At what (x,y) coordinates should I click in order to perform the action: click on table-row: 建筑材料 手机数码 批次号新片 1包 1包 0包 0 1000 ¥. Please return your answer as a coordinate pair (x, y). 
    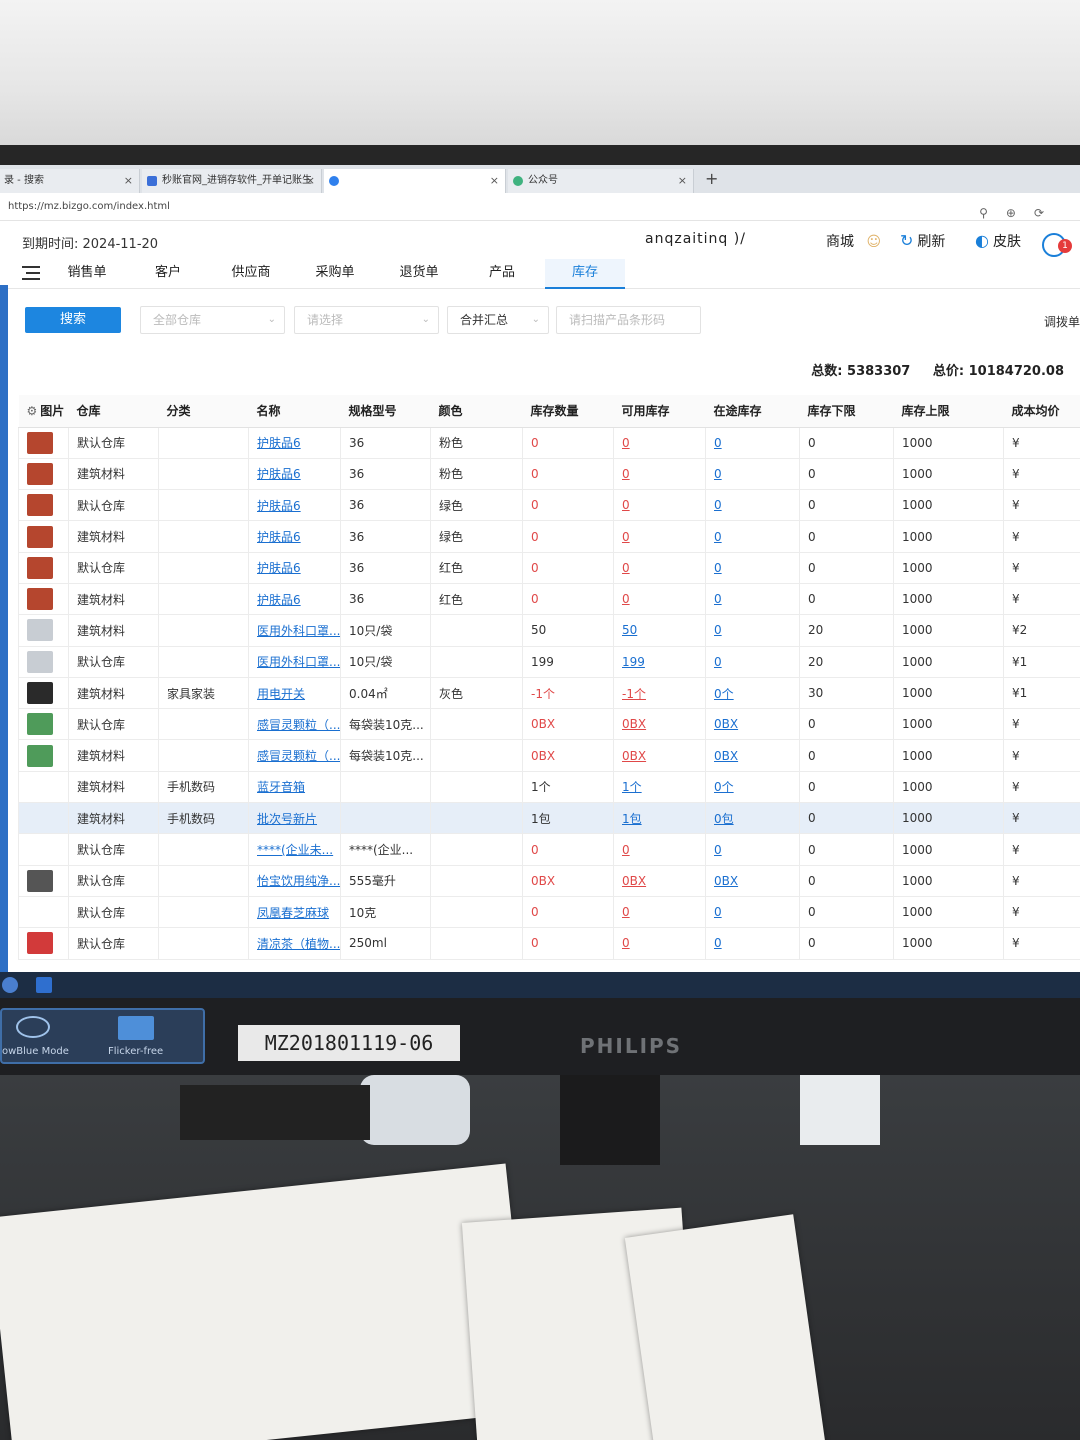
    Looking at the image, I should click on (549, 818).